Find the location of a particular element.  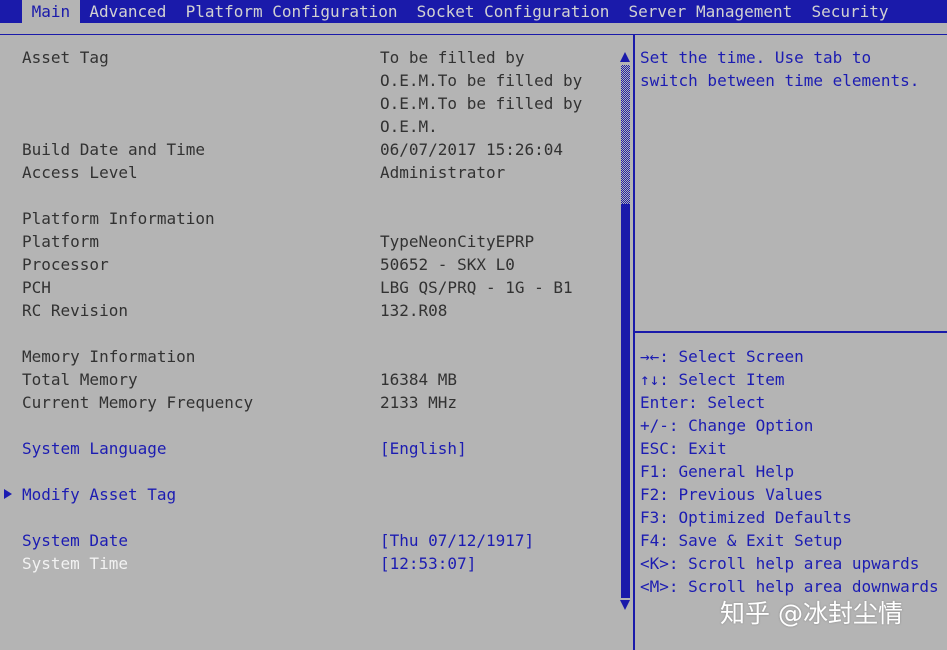

help-line: Set the time. Use tab to is located at coordinates (756, 57).